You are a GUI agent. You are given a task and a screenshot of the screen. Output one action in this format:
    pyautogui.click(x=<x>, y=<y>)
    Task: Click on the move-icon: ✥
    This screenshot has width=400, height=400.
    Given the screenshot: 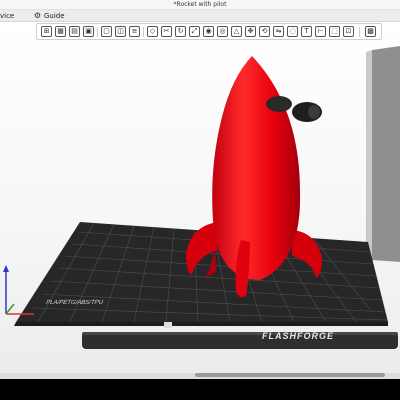 What is the action you would take?
    pyautogui.click(x=250, y=31)
    